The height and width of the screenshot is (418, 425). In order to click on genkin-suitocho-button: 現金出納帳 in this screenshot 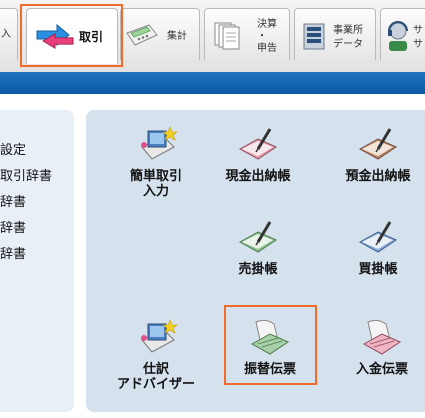, I will do `click(258, 154)`.